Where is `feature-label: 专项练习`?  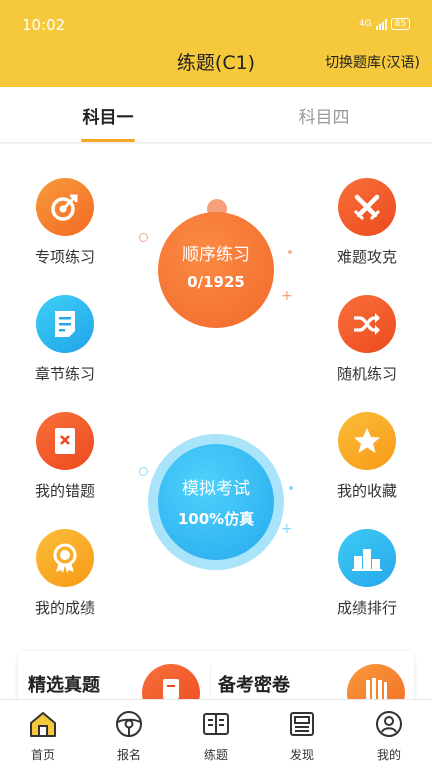 feature-label: 专项练习 is located at coordinates (64, 257).